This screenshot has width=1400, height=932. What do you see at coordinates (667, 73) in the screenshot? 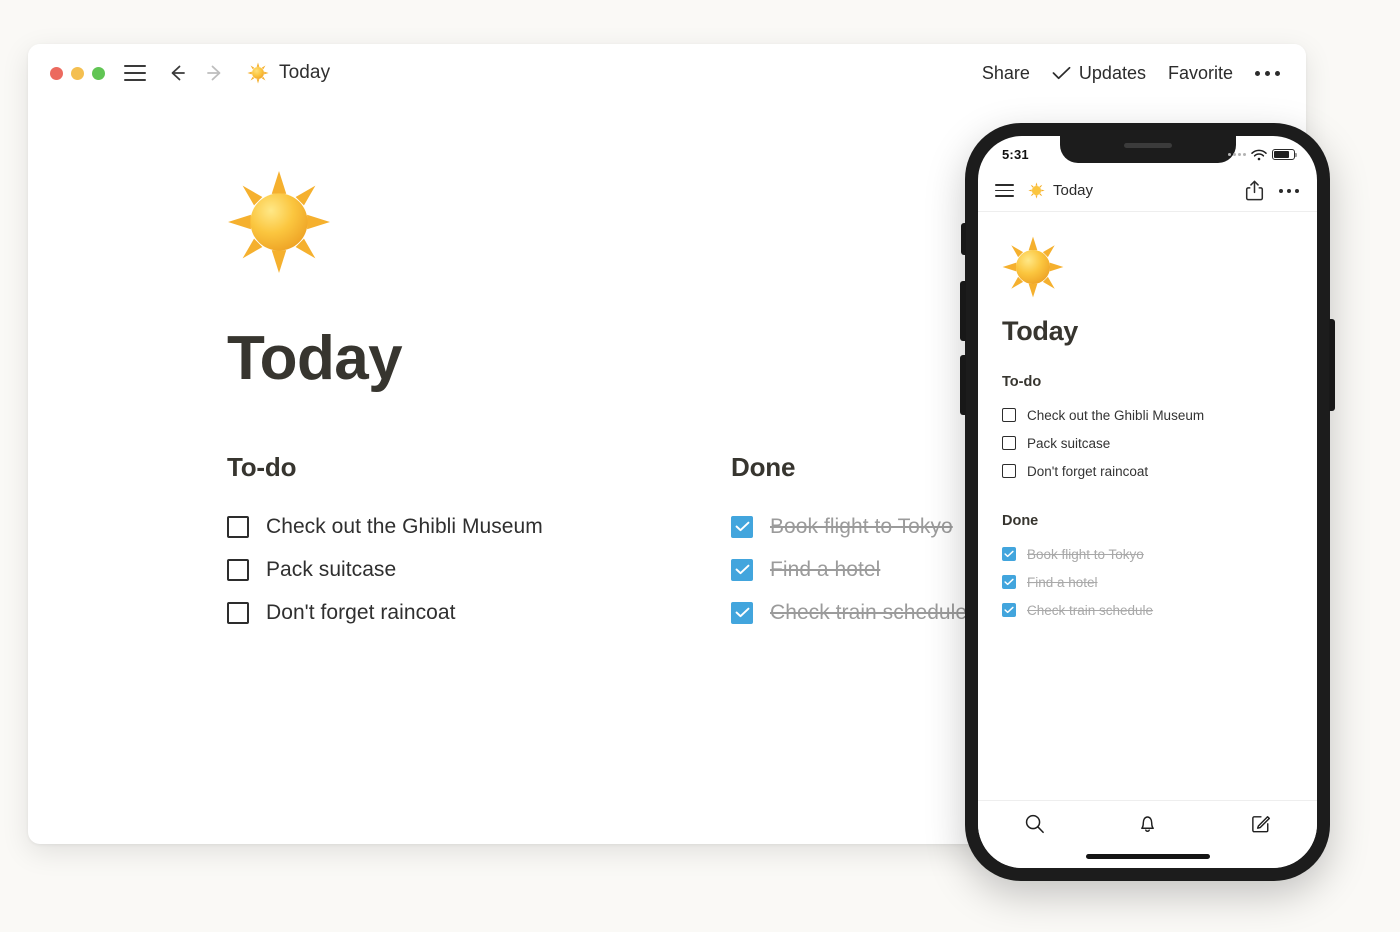
I see `desktop-titlebar: Today Share Updates Favorite` at bounding box center [667, 73].